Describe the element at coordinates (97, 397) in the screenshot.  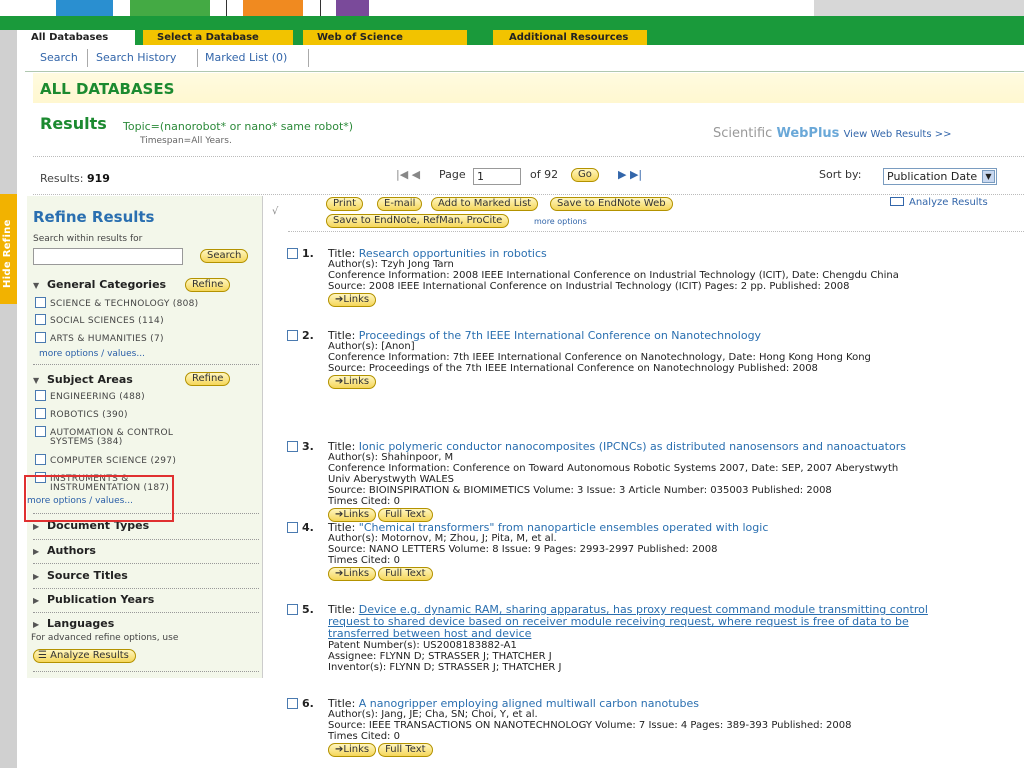
I see `checkbox-label: ENGINEERING (488)` at that location.